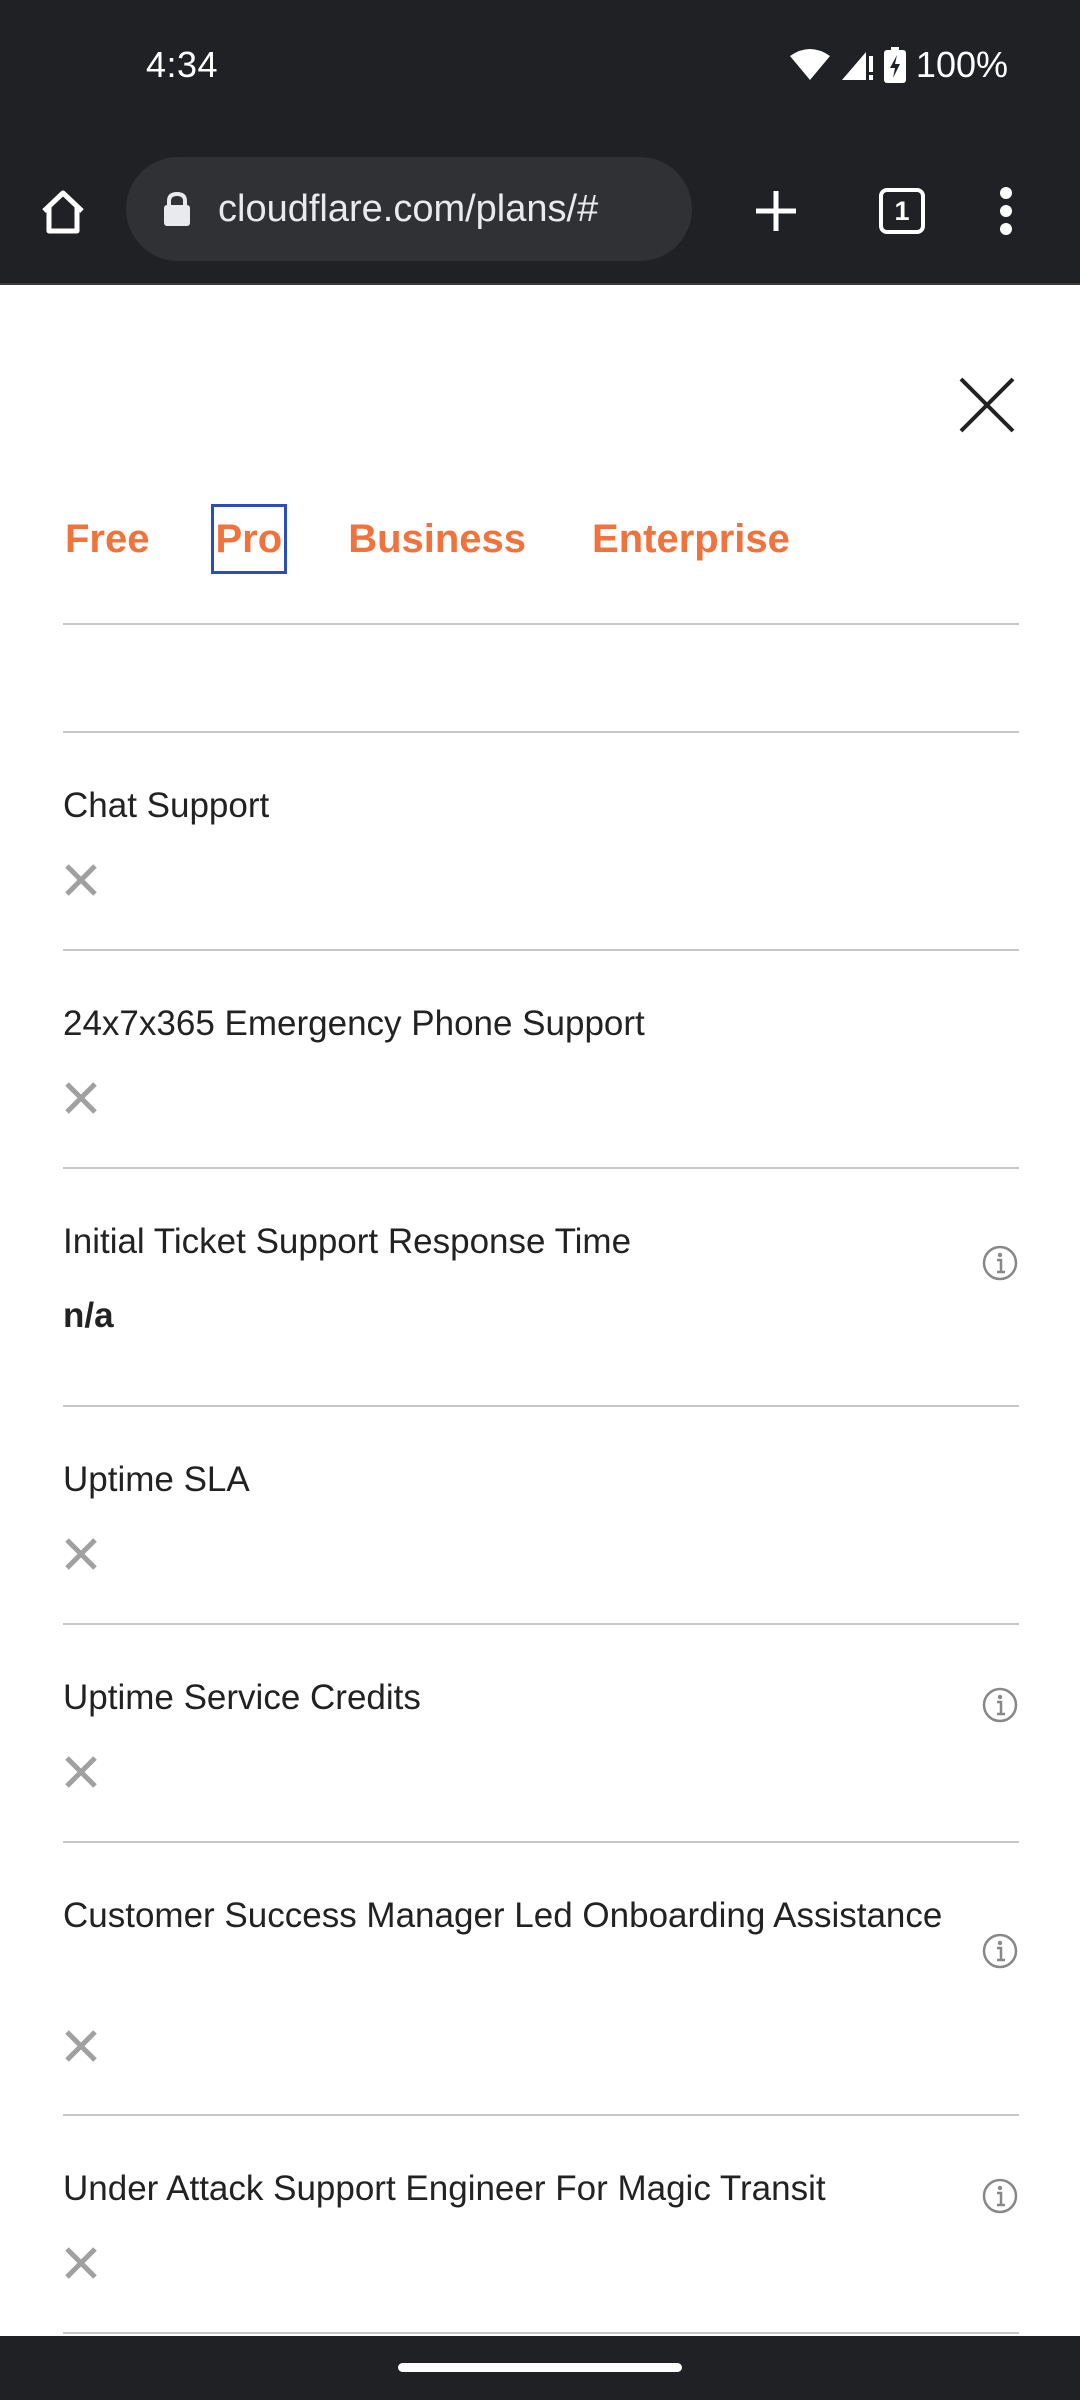 This screenshot has width=1080, height=2400. What do you see at coordinates (541, 1304) in the screenshot?
I see `feature-row-initial-ticket-response-time: Initial Ticket Support Response Time n/a` at bounding box center [541, 1304].